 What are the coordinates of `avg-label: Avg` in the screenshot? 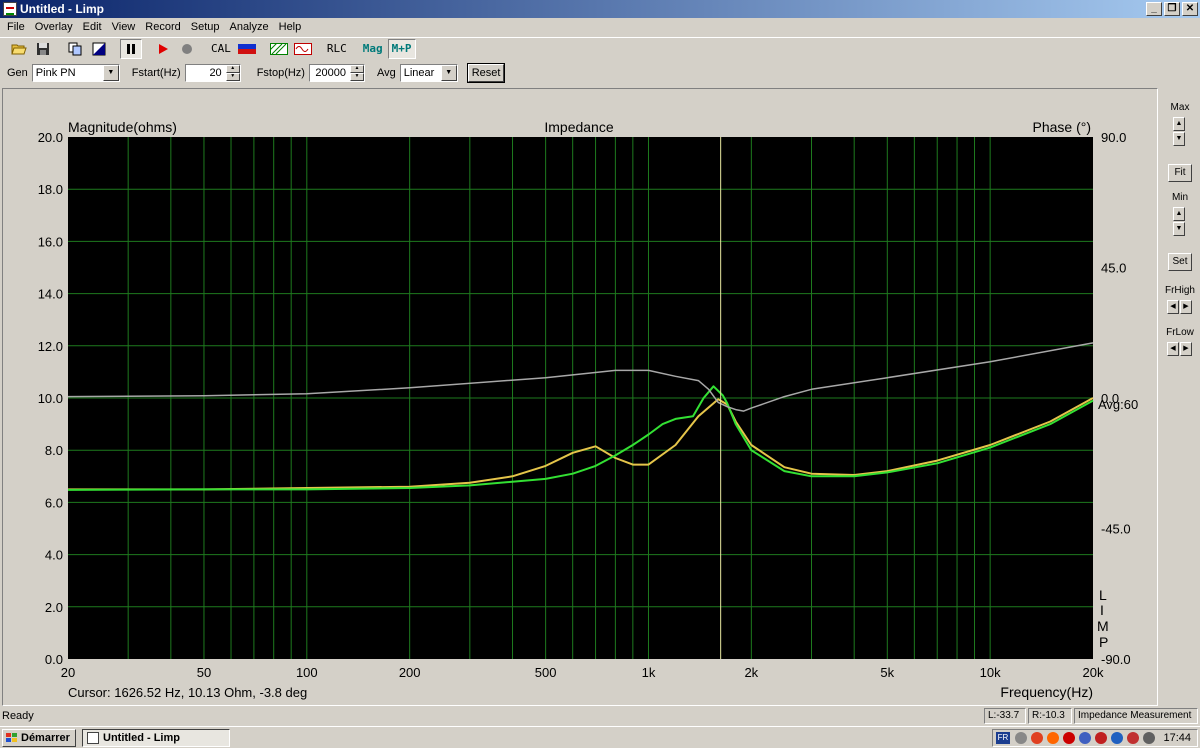 It's located at (386, 73).